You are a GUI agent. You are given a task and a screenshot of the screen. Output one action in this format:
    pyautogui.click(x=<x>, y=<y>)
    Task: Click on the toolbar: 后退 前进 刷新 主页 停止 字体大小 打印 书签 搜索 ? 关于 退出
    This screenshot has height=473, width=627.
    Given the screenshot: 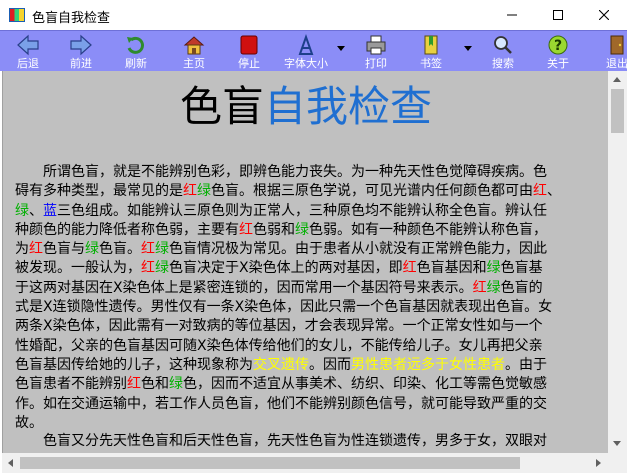 What is the action you would take?
    pyautogui.click(x=313, y=50)
    